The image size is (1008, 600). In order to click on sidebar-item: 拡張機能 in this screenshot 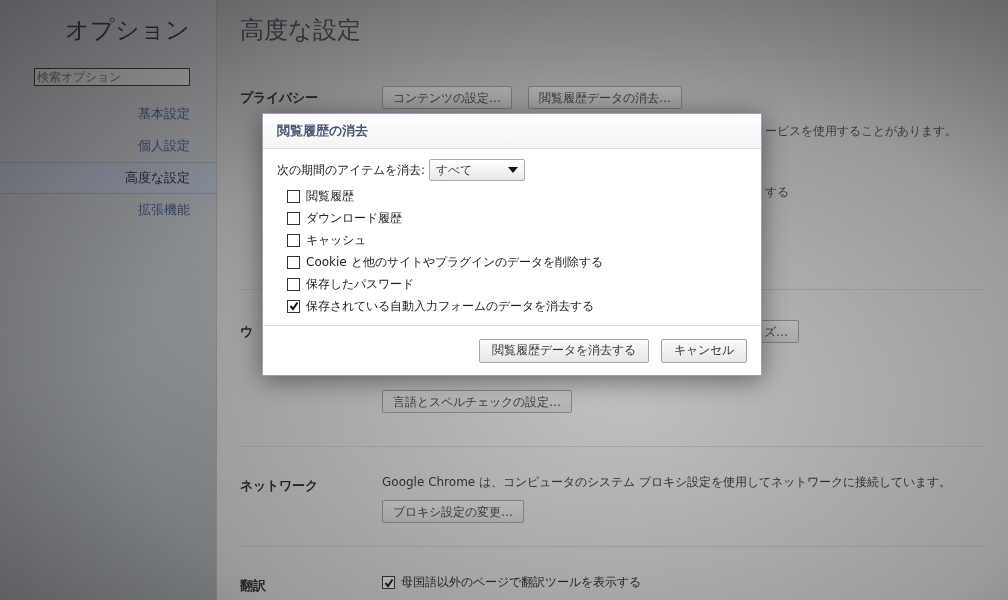, I will do `click(108, 210)`.